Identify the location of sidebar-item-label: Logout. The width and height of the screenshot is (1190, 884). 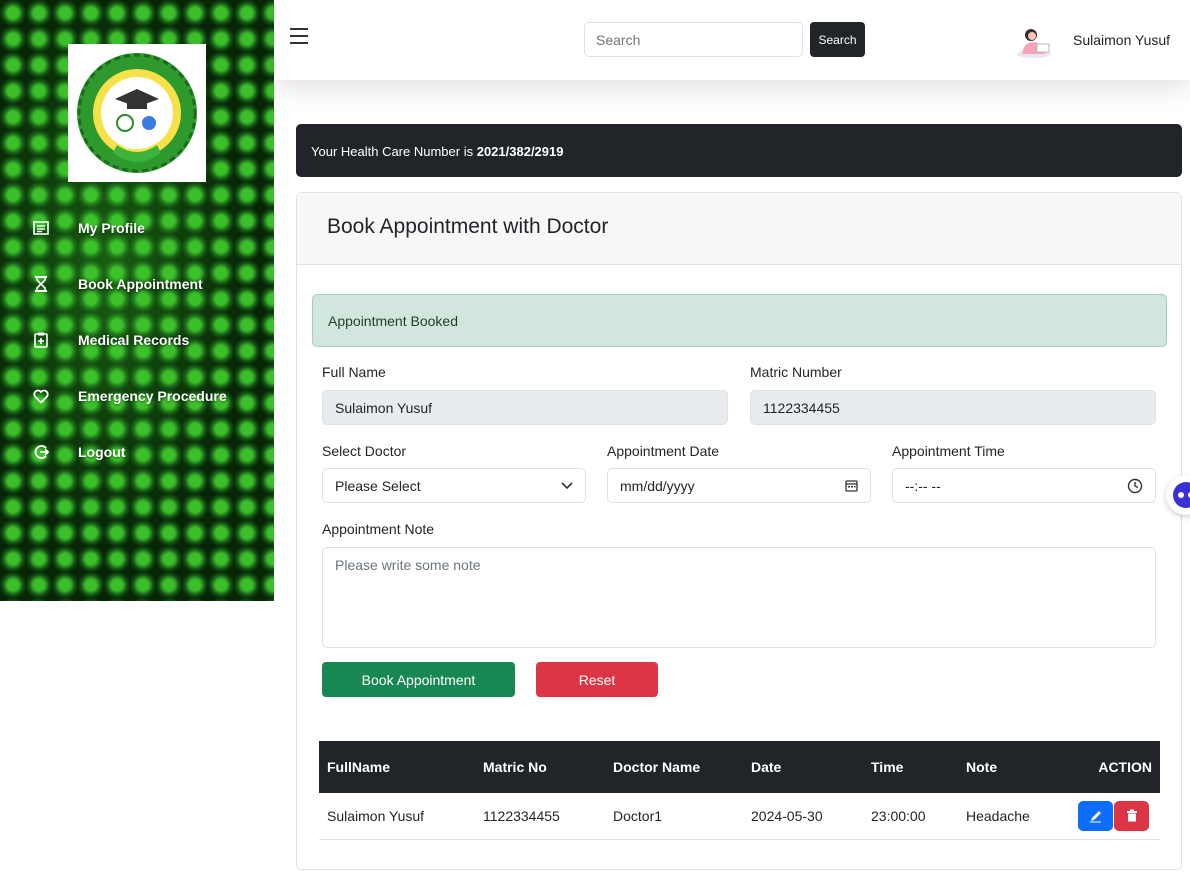
(102, 452).